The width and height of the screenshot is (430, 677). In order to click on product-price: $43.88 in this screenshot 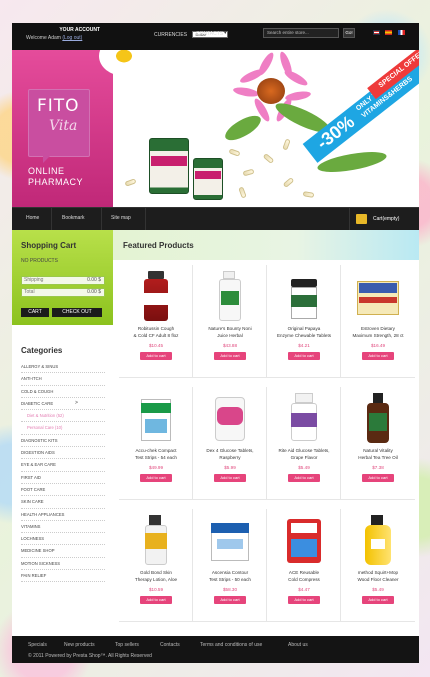, I will do `click(230, 345)`.